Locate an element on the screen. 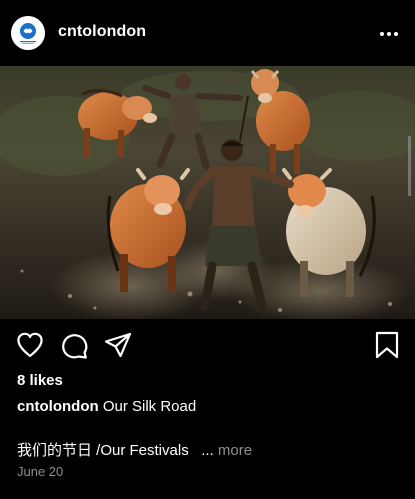  logo-icon is located at coordinates (28, 33).